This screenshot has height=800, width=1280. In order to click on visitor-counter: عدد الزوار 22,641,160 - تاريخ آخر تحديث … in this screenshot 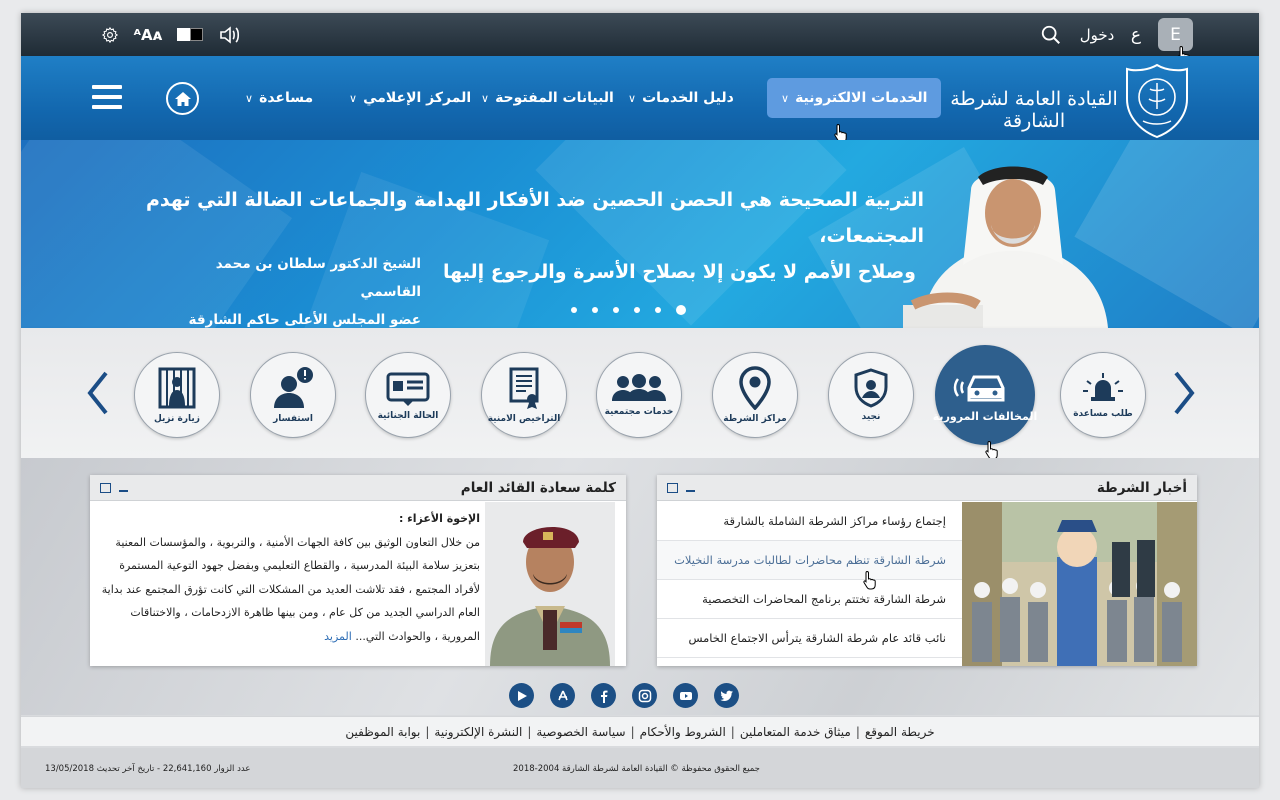, I will do `click(148, 769)`.